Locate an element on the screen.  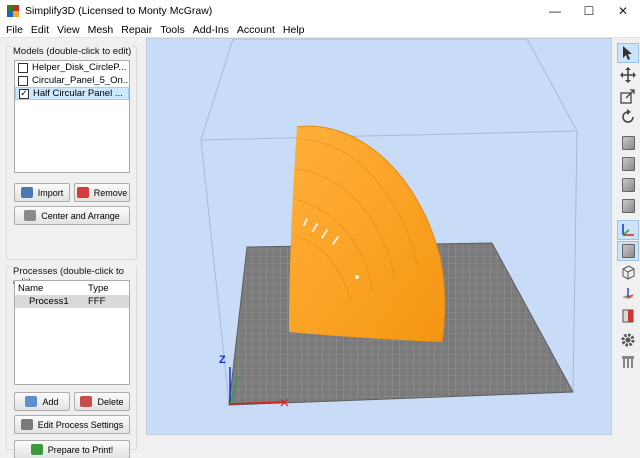
import-button: Import is located at coordinates (42, 192).